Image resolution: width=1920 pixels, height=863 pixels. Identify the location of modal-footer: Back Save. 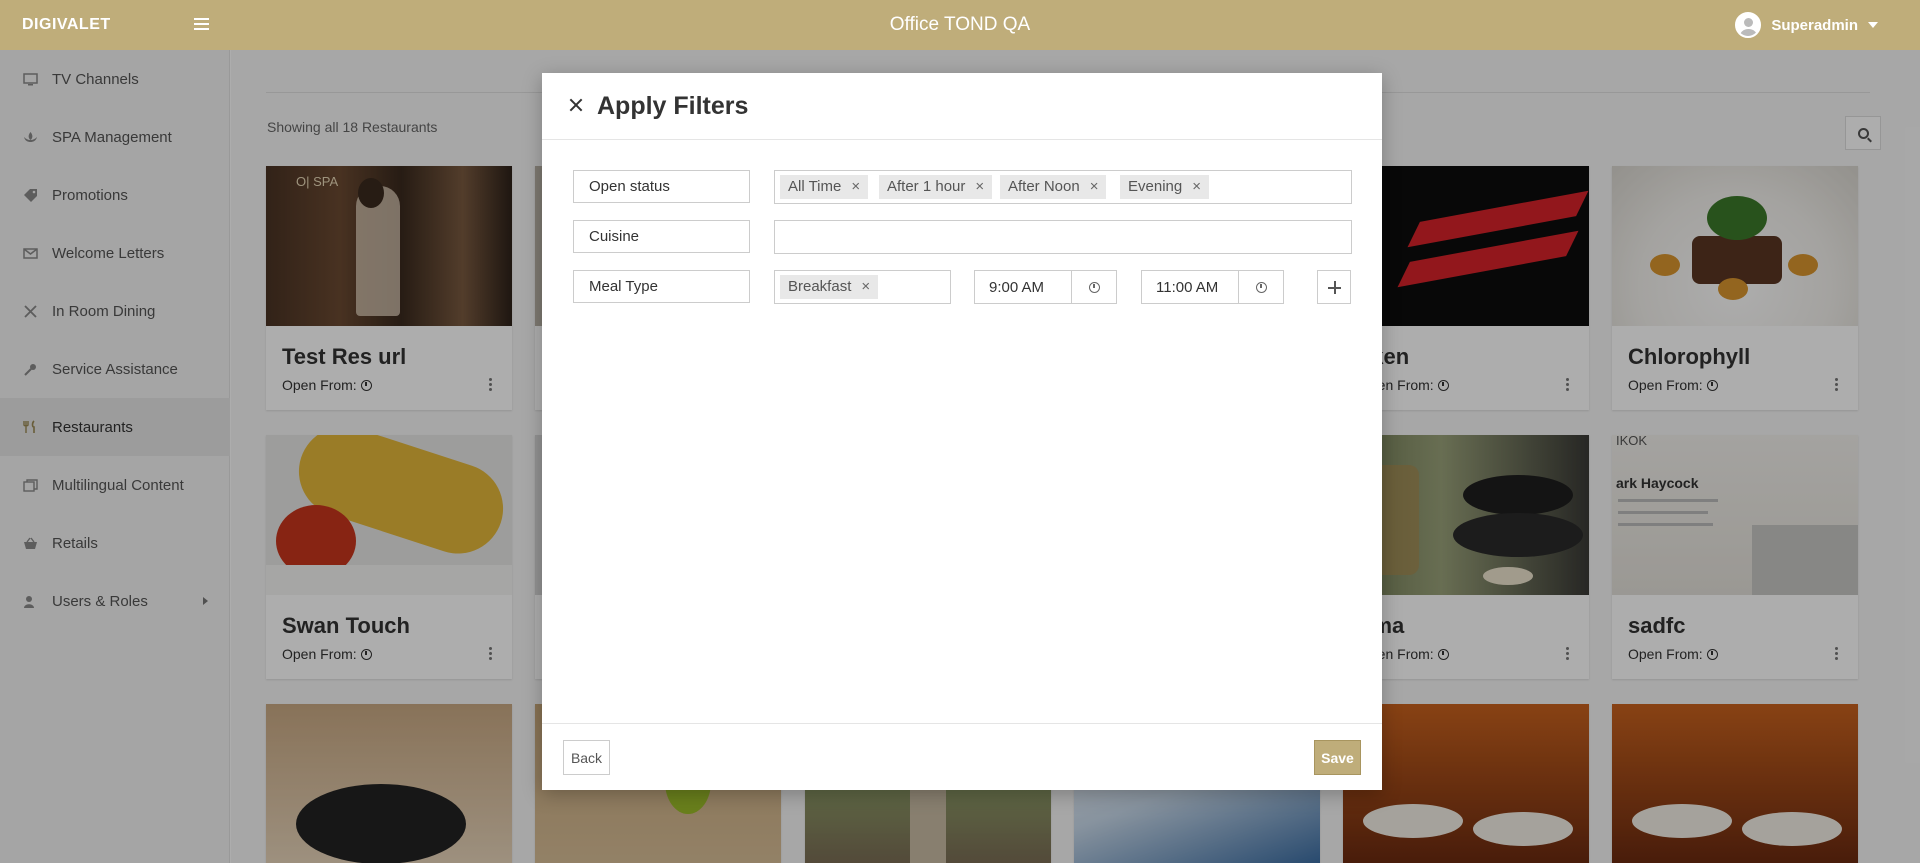
(962, 756).